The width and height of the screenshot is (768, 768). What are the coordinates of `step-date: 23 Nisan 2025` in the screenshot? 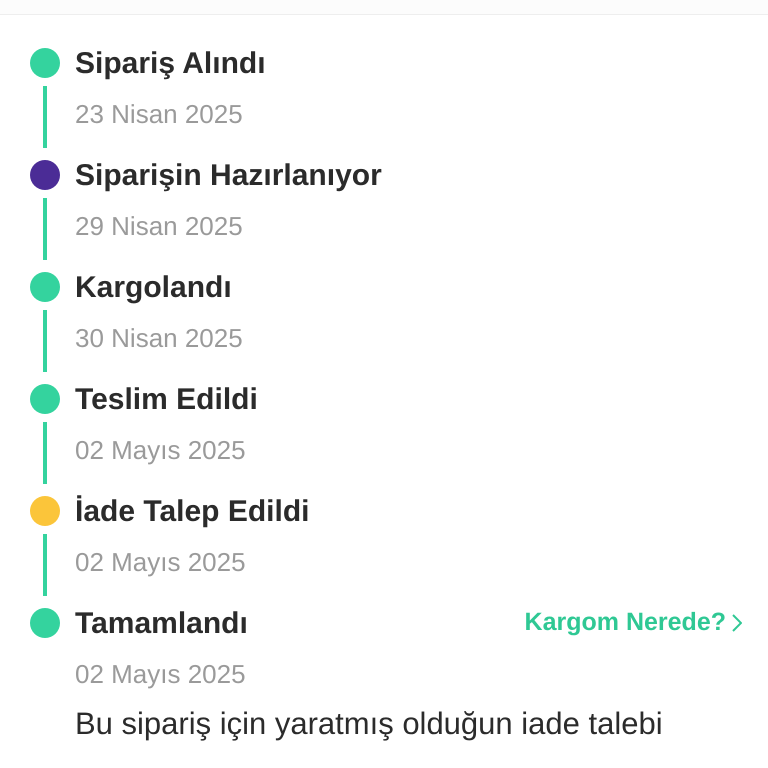 It's located at (159, 114).